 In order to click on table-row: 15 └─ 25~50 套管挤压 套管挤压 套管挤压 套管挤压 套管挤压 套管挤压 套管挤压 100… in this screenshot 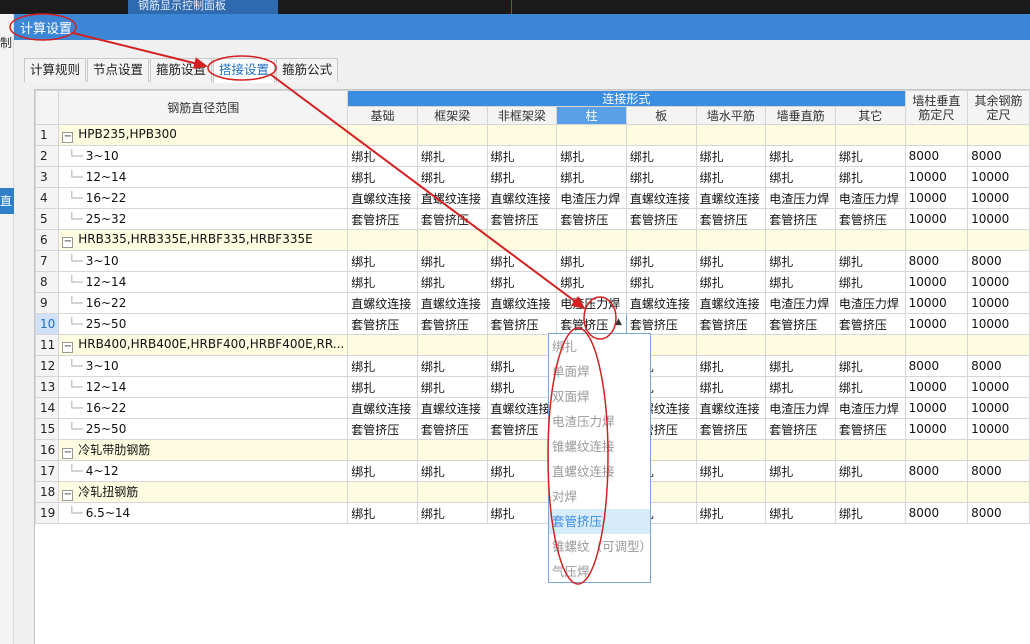, I will do `click(532, 429)`.